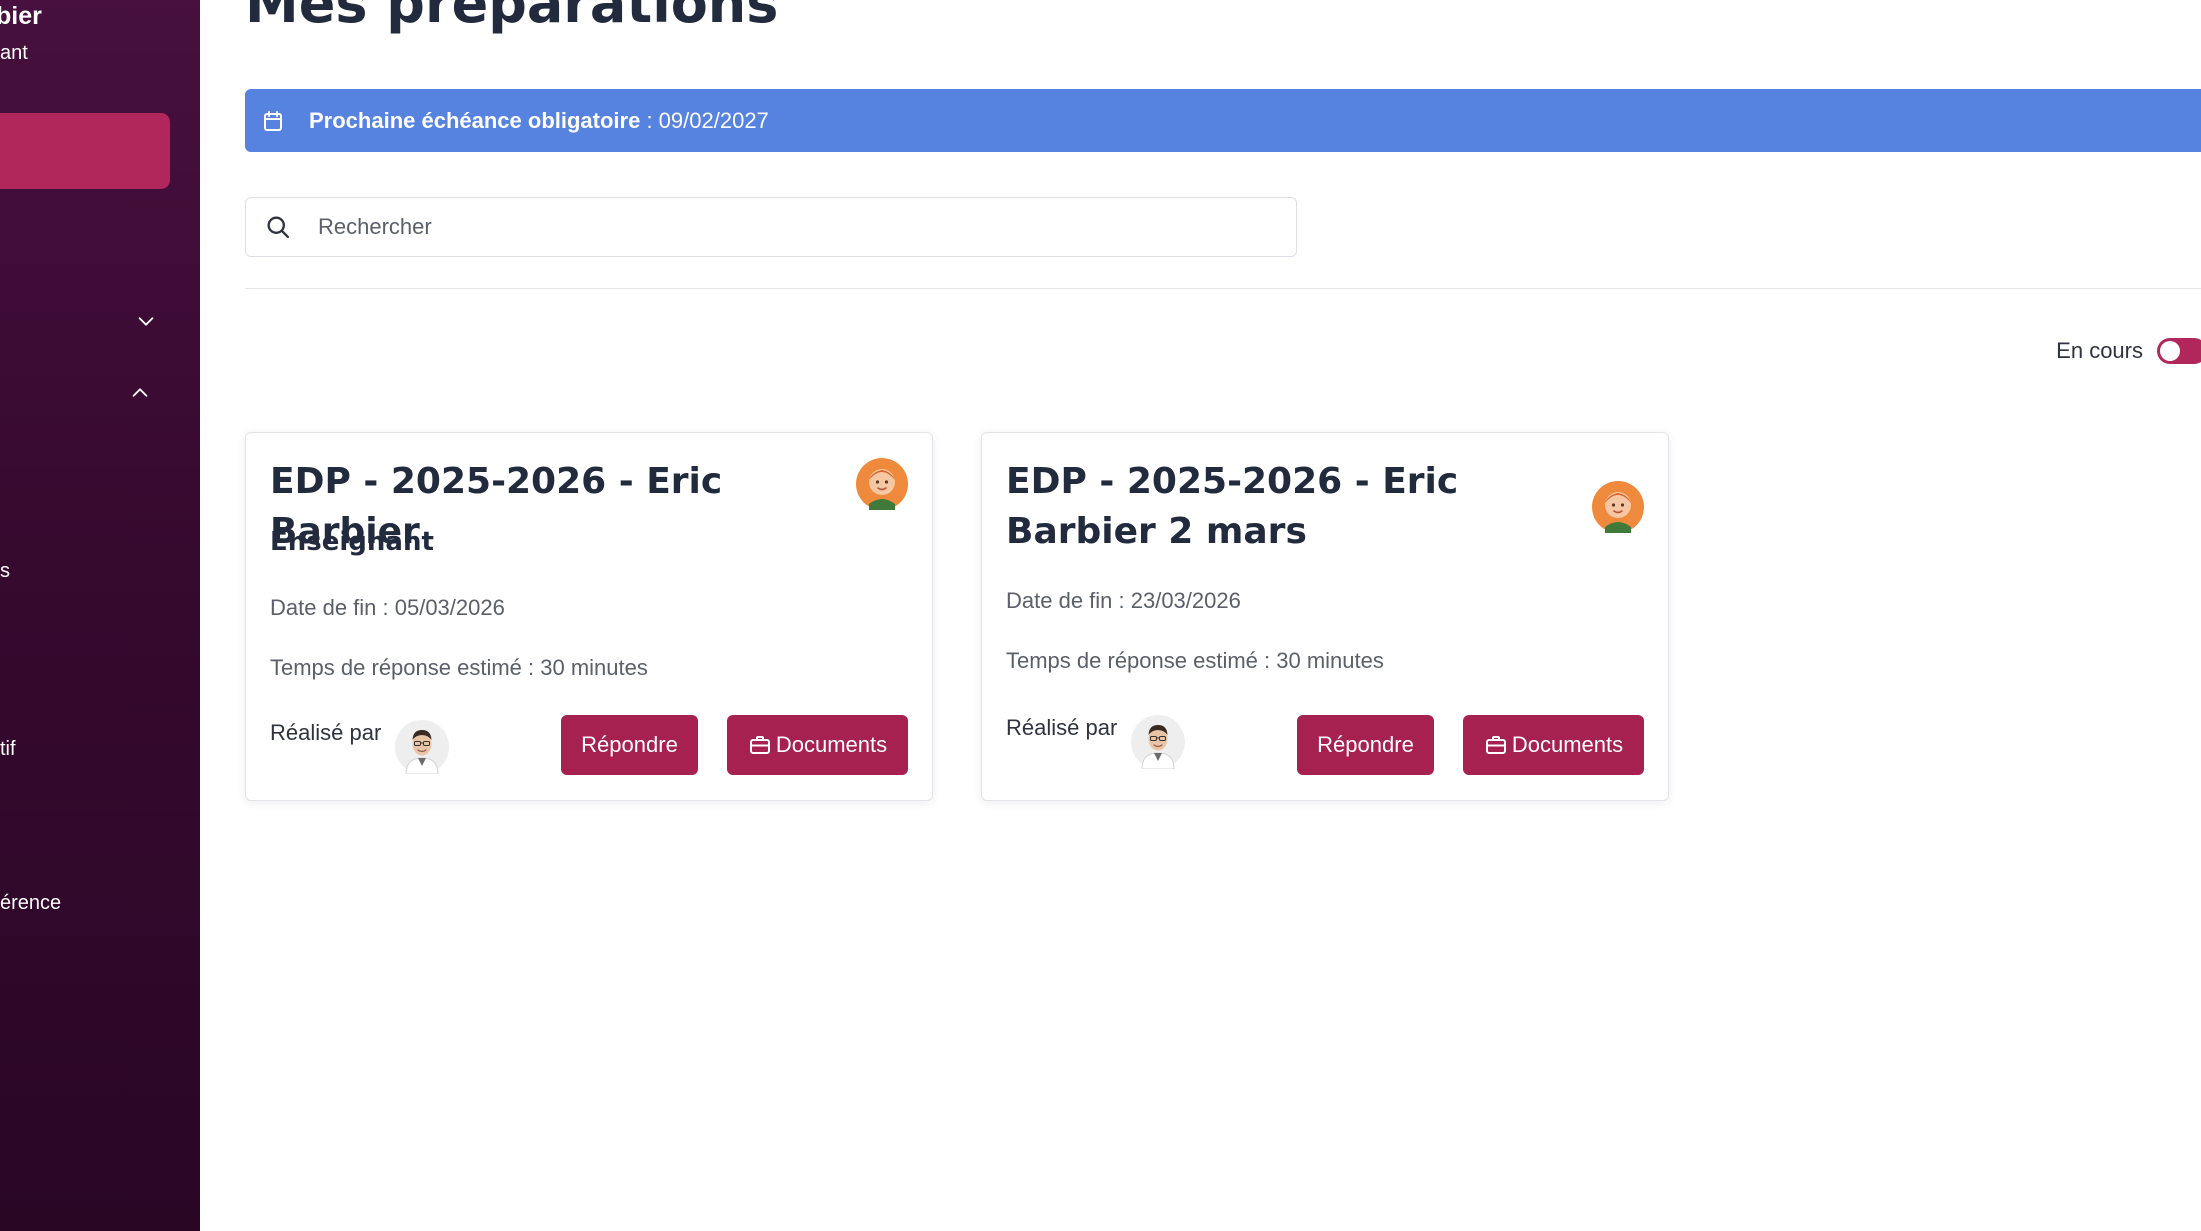 The height and width of the screenshot is (1231, 2201). What do you see at coordinates (273, 121) in the screenshot?
I see `calendar-icon` at bounding box center [273, 121].